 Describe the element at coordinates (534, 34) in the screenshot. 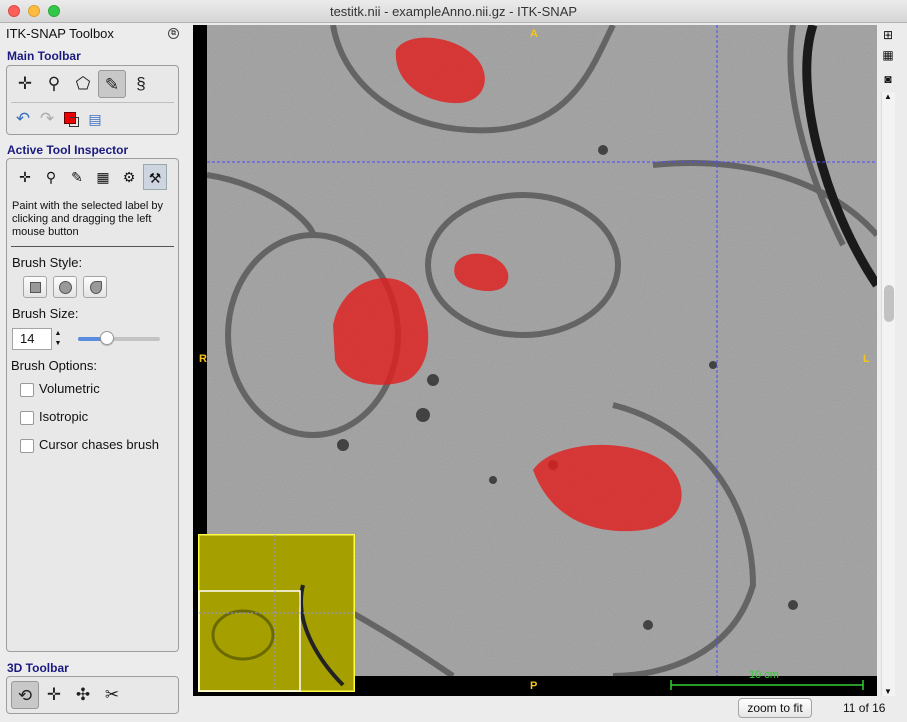

I see `orientation-top: A` at that location.